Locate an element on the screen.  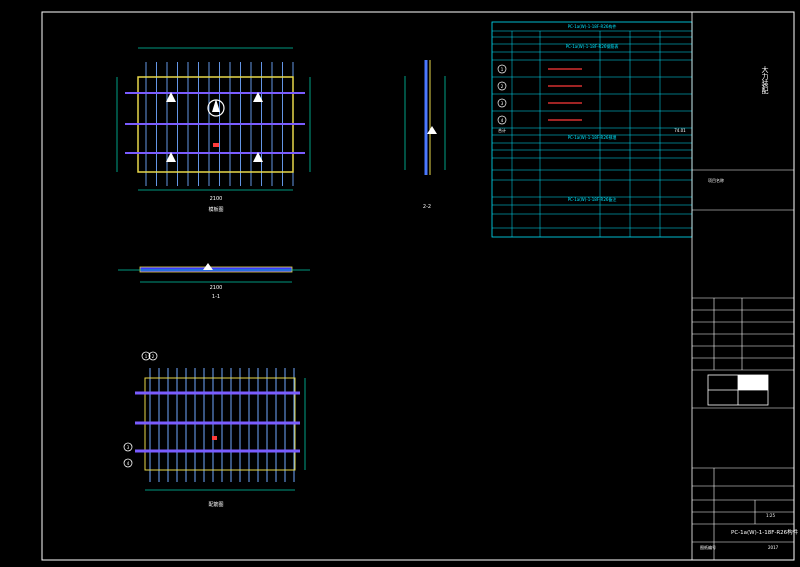
table-title-3: PC-1a(W)-1-18F-R26预埋 is located at coordinates (592, 137).